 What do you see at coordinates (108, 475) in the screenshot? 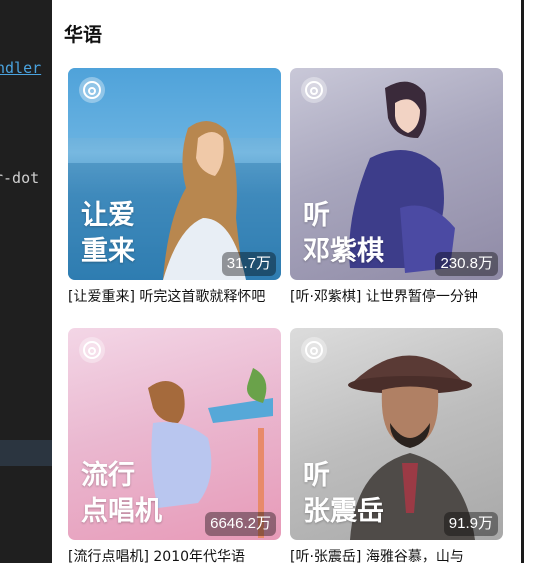
I see `cover-title-line1: 流行` at bounding box center [108, 475].